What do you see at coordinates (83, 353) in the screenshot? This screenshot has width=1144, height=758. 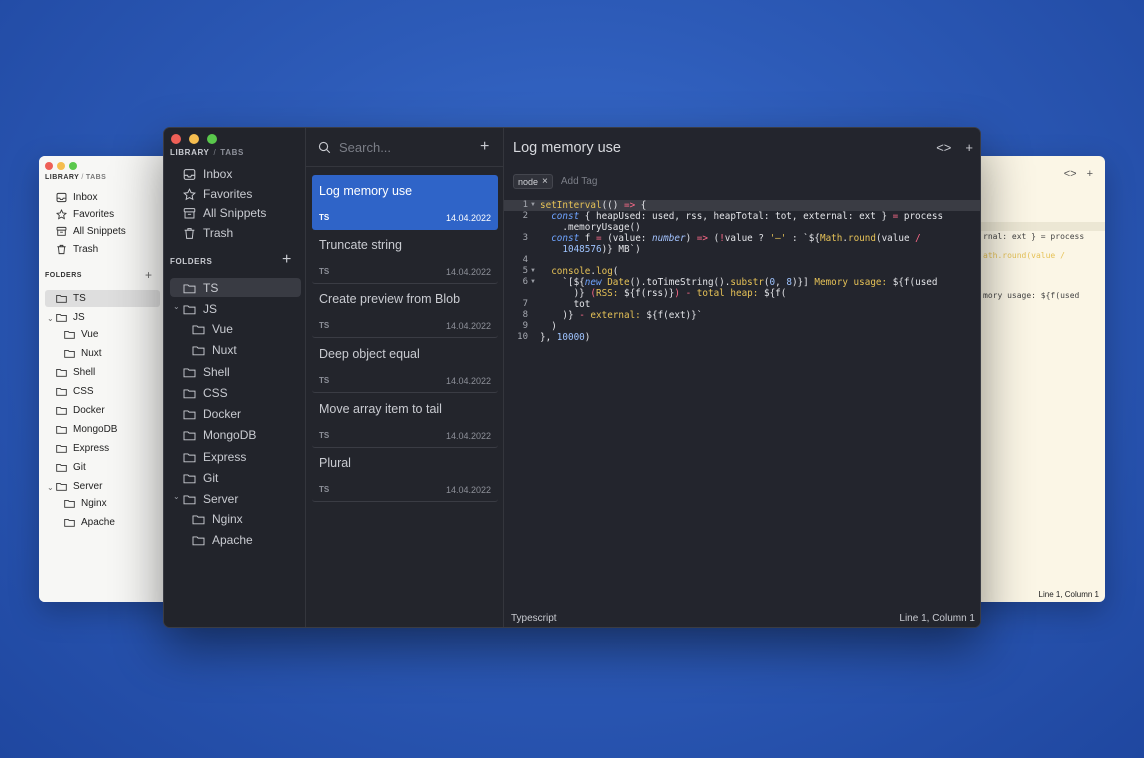 I see `back-folder-nuxt: Nuxt` at bounding box center [83, 353].